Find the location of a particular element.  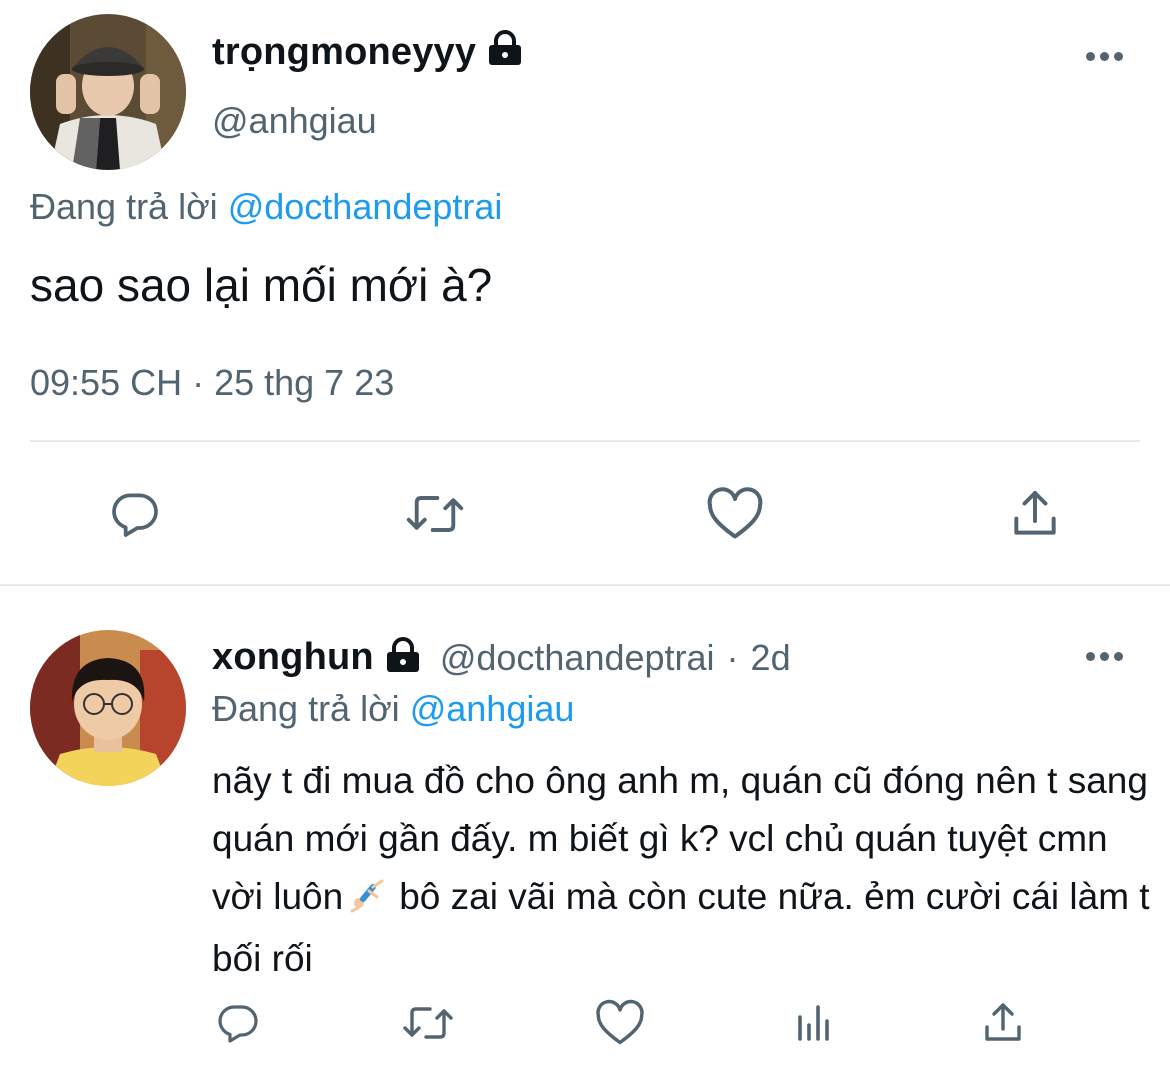

handle: @anhgiau is located at coordinates (294, 121).